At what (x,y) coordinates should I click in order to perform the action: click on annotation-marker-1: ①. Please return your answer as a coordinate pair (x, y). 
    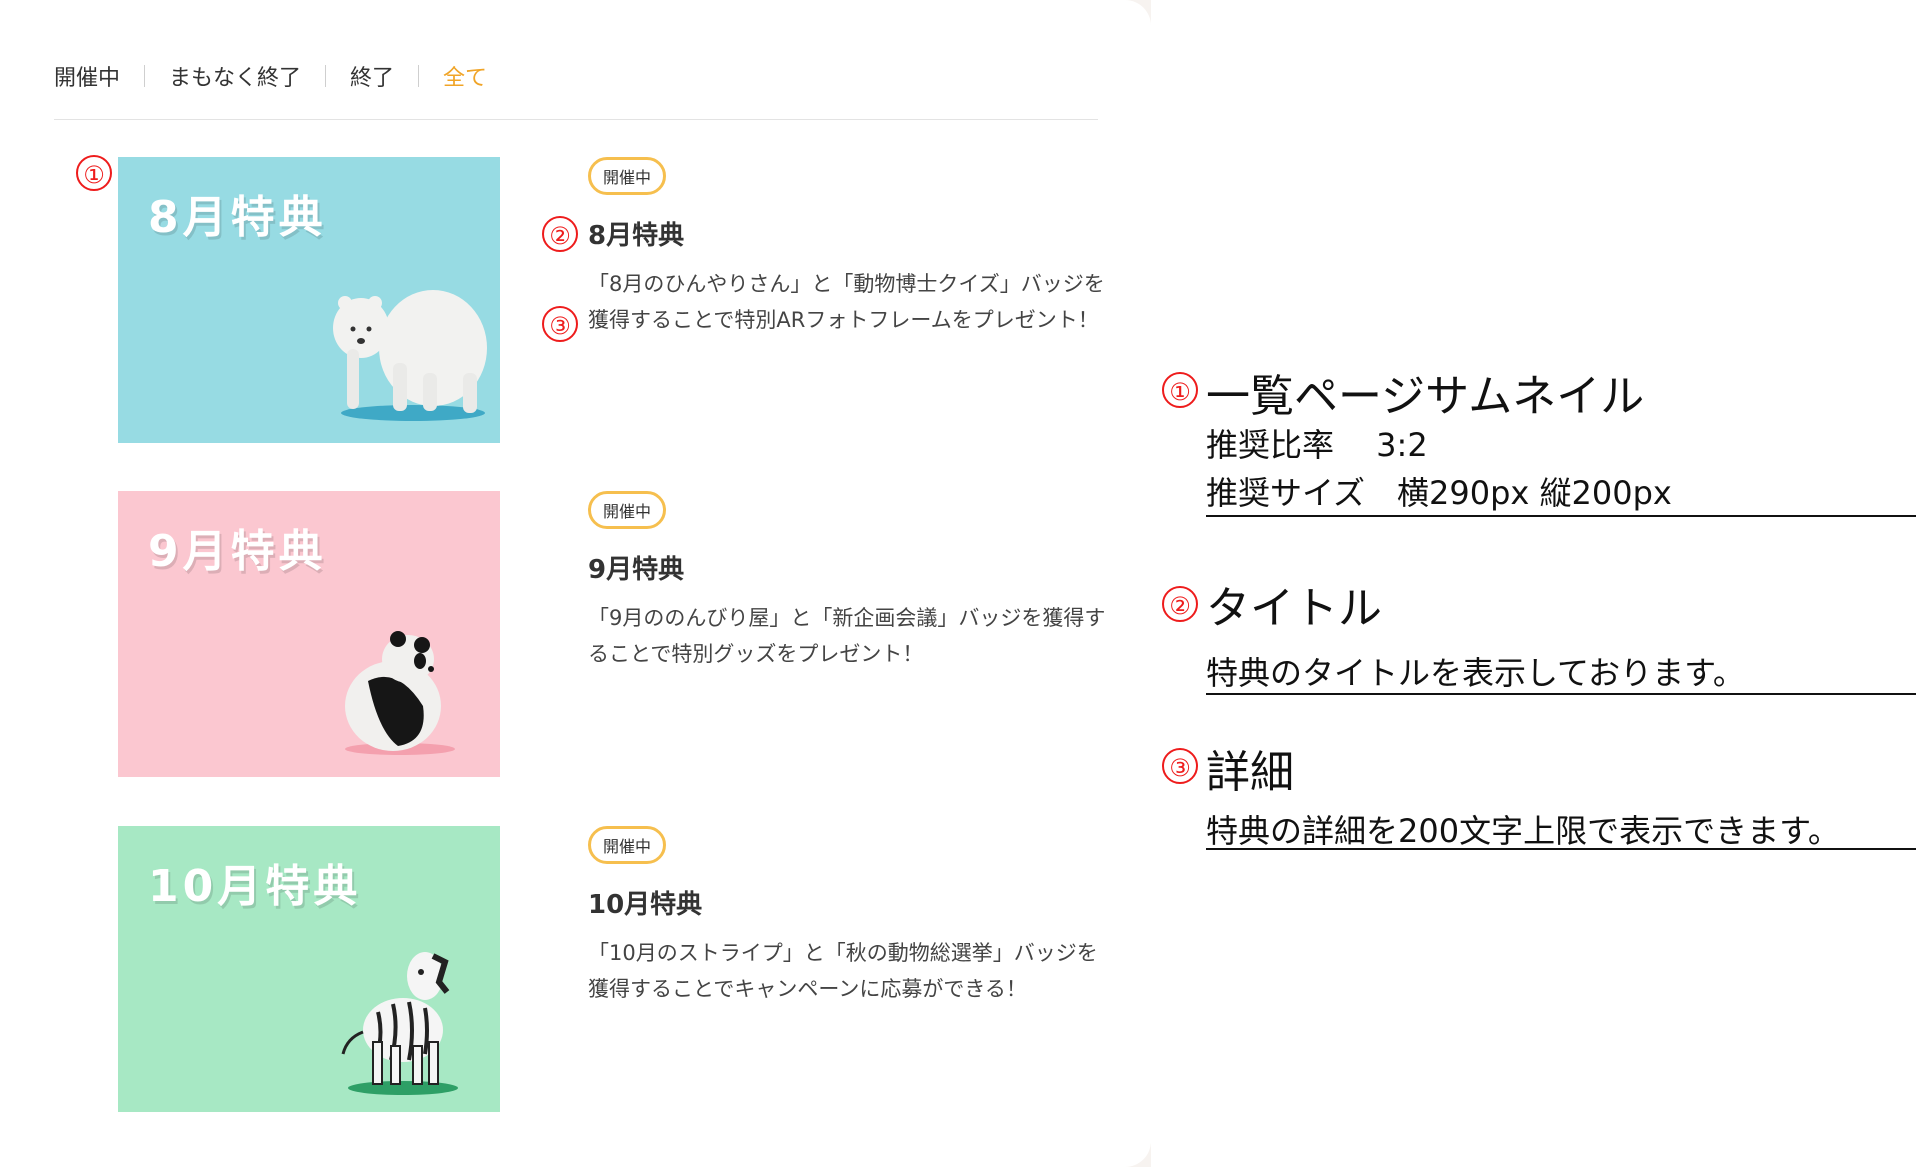
    Looking at the image, I should click on (1180, 390).